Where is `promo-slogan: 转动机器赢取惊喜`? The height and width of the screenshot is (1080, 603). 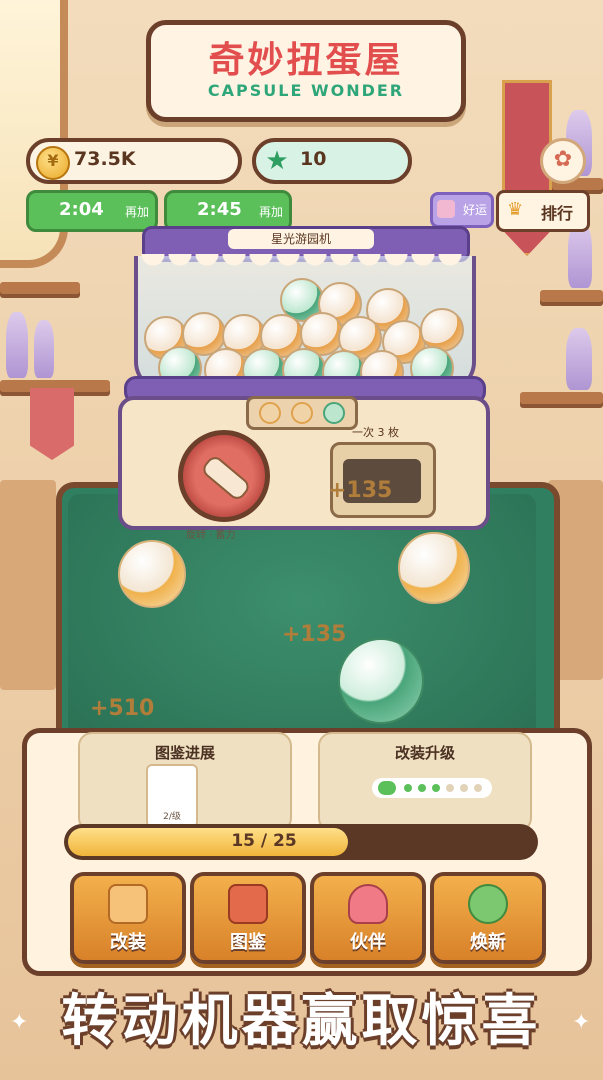 promo-slogan: 转动机器赢取惊喜 is located at coordinates (301, 1021).